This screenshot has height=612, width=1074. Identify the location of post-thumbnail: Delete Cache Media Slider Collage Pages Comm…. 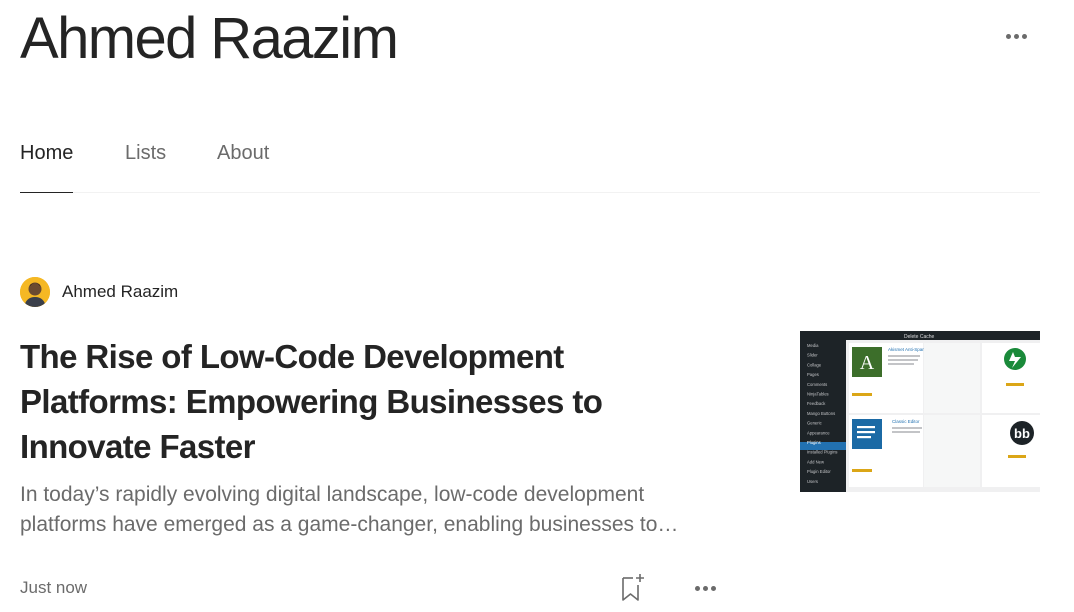
(920, 411).